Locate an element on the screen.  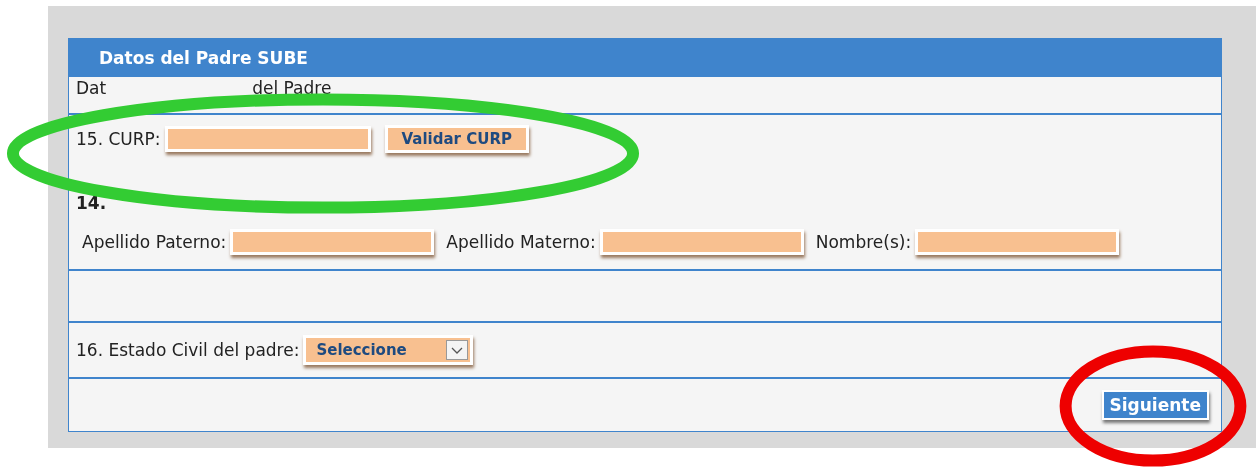
panel-title: Datos del Padre SUBE is located at coordinates (203, 58).